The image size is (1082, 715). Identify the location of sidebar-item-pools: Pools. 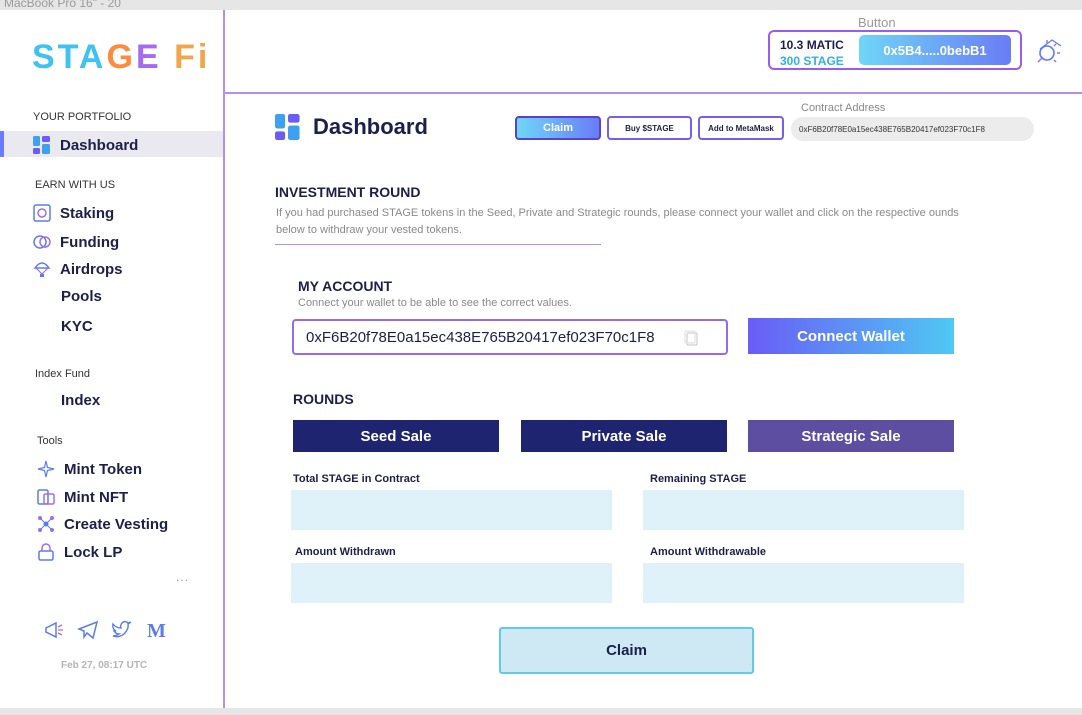
(81, 296).